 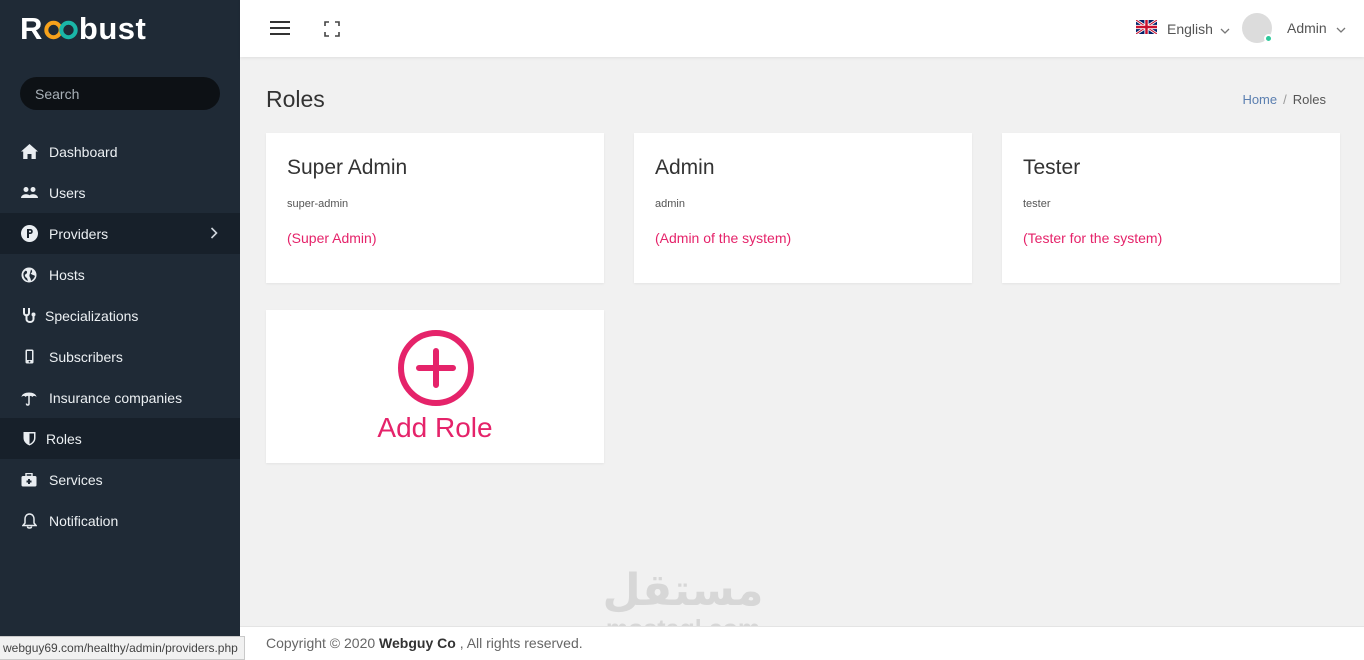 I want to click on sidebar-item-label: Dashboard, so click(x=83, y=151).